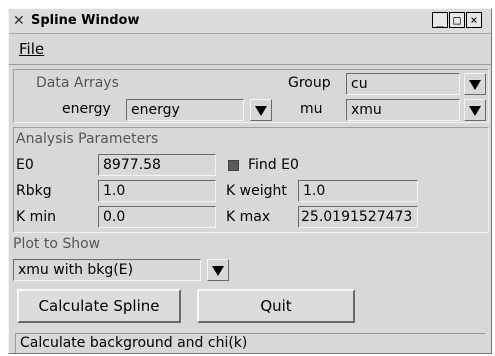  I want to click on kweight-label: K weight, so click(256, 191).